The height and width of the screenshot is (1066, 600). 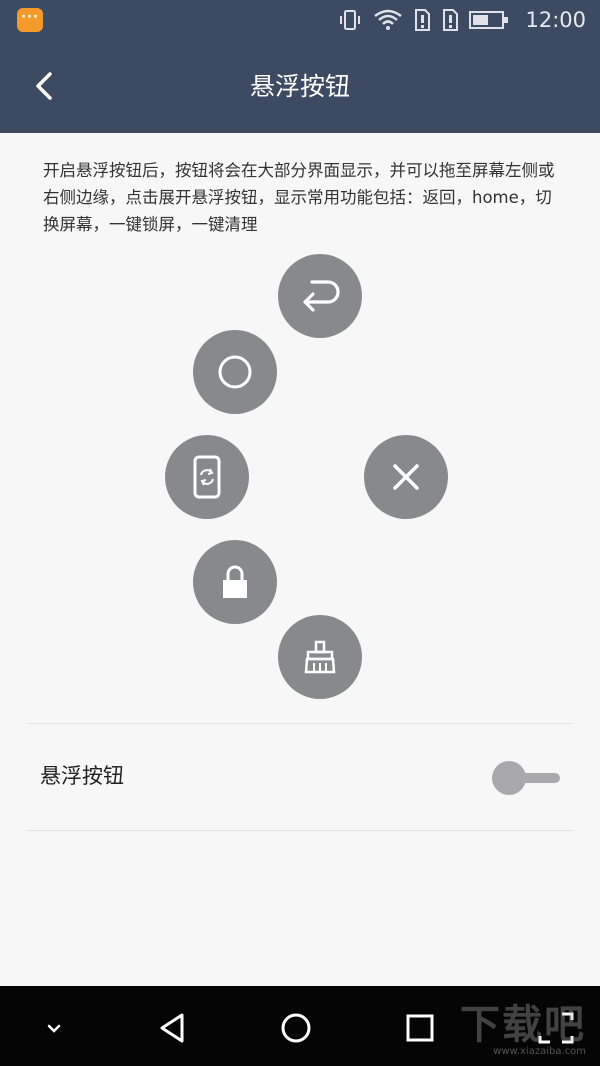 I want to click on title-bar: 悬浮按钮, so click(x=300, y=86).